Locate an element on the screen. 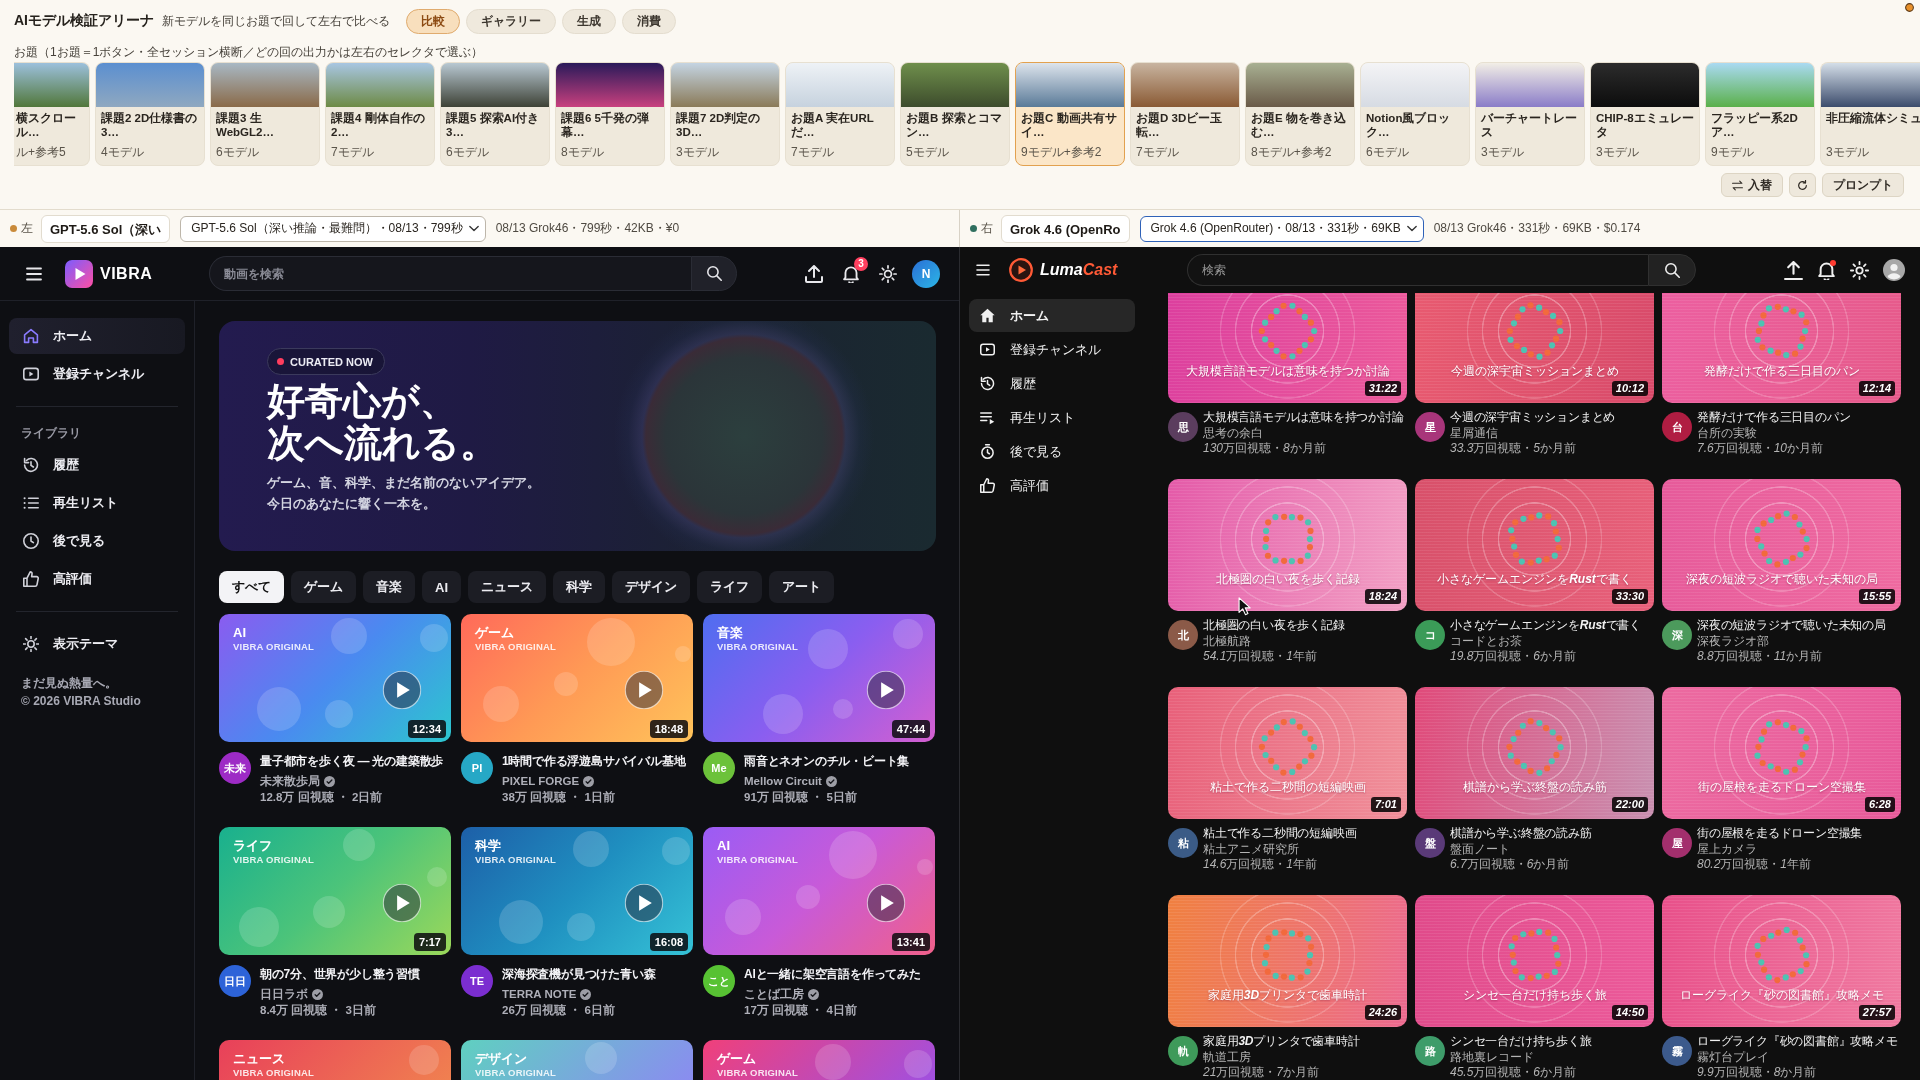 The width and height of the screenshot is (1920, 1080). video-title: シンセ一台だけ持ち歩く旅 is located at coordinates (1521, 1041).